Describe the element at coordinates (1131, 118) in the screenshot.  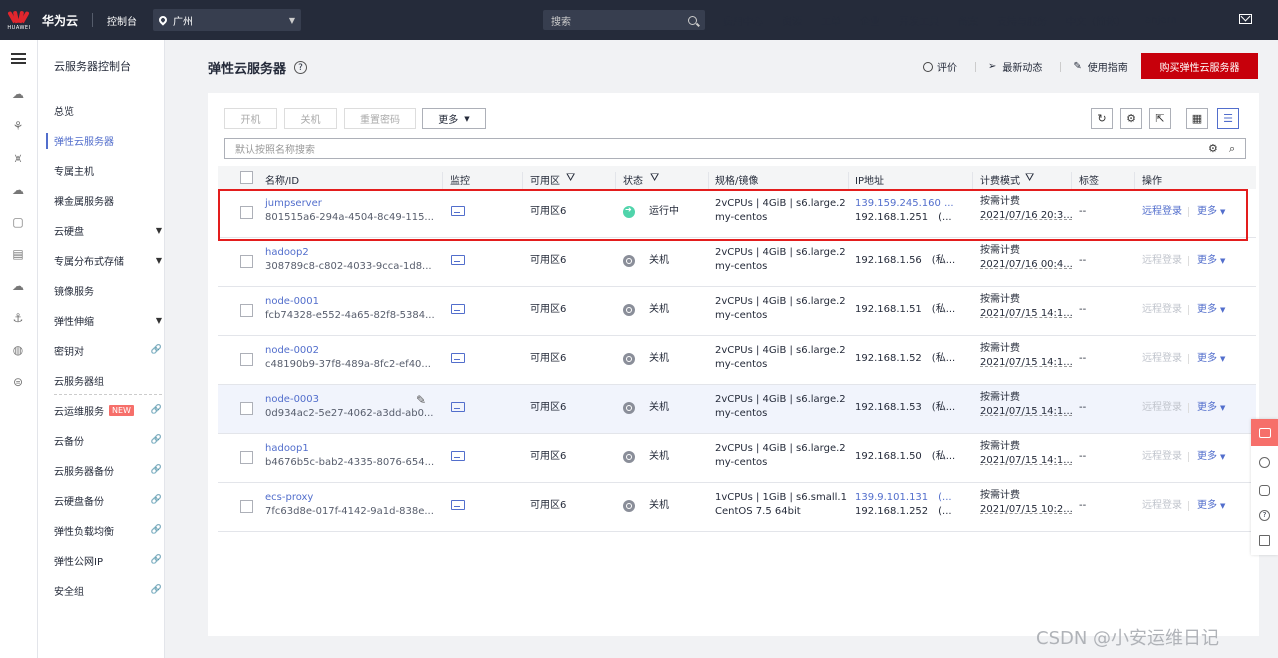
I see `settings-icon: ⚙` at that location.